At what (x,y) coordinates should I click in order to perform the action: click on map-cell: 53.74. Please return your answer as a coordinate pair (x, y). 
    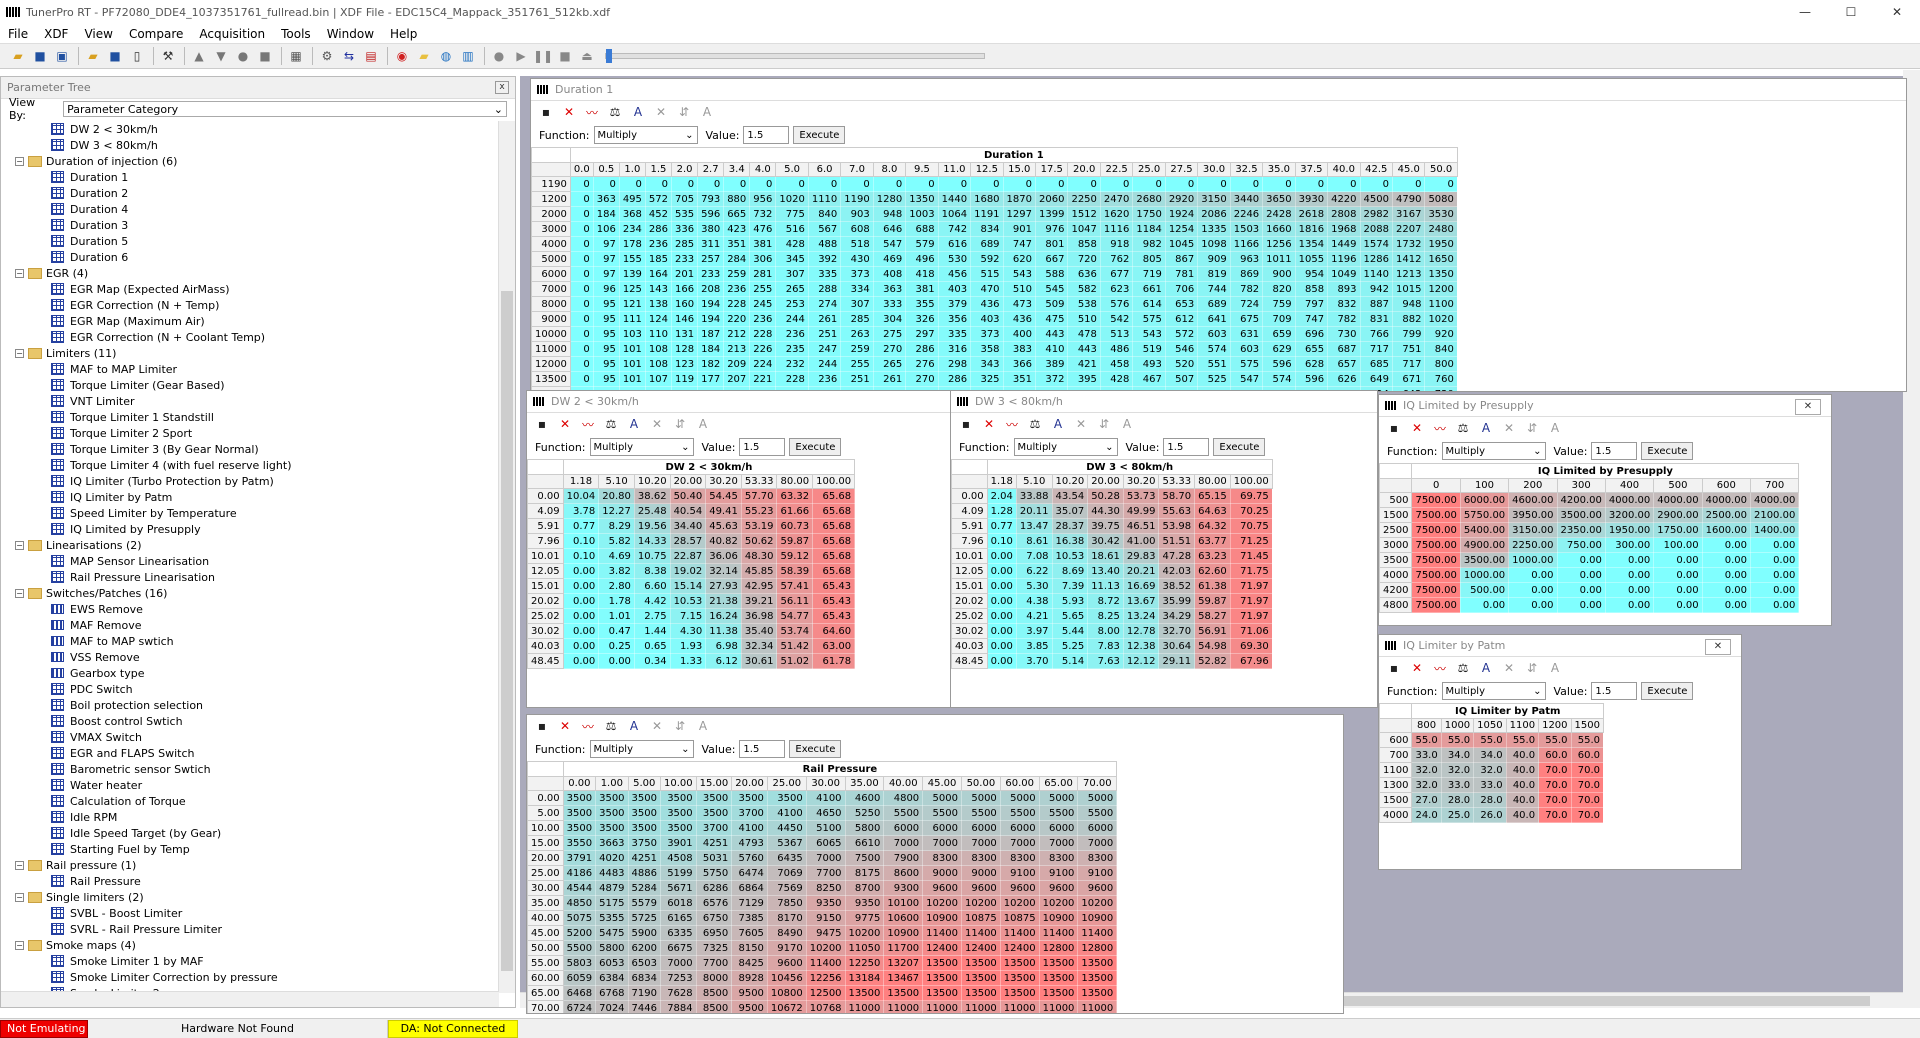
    Looking at the image, I should click on (795, 631).